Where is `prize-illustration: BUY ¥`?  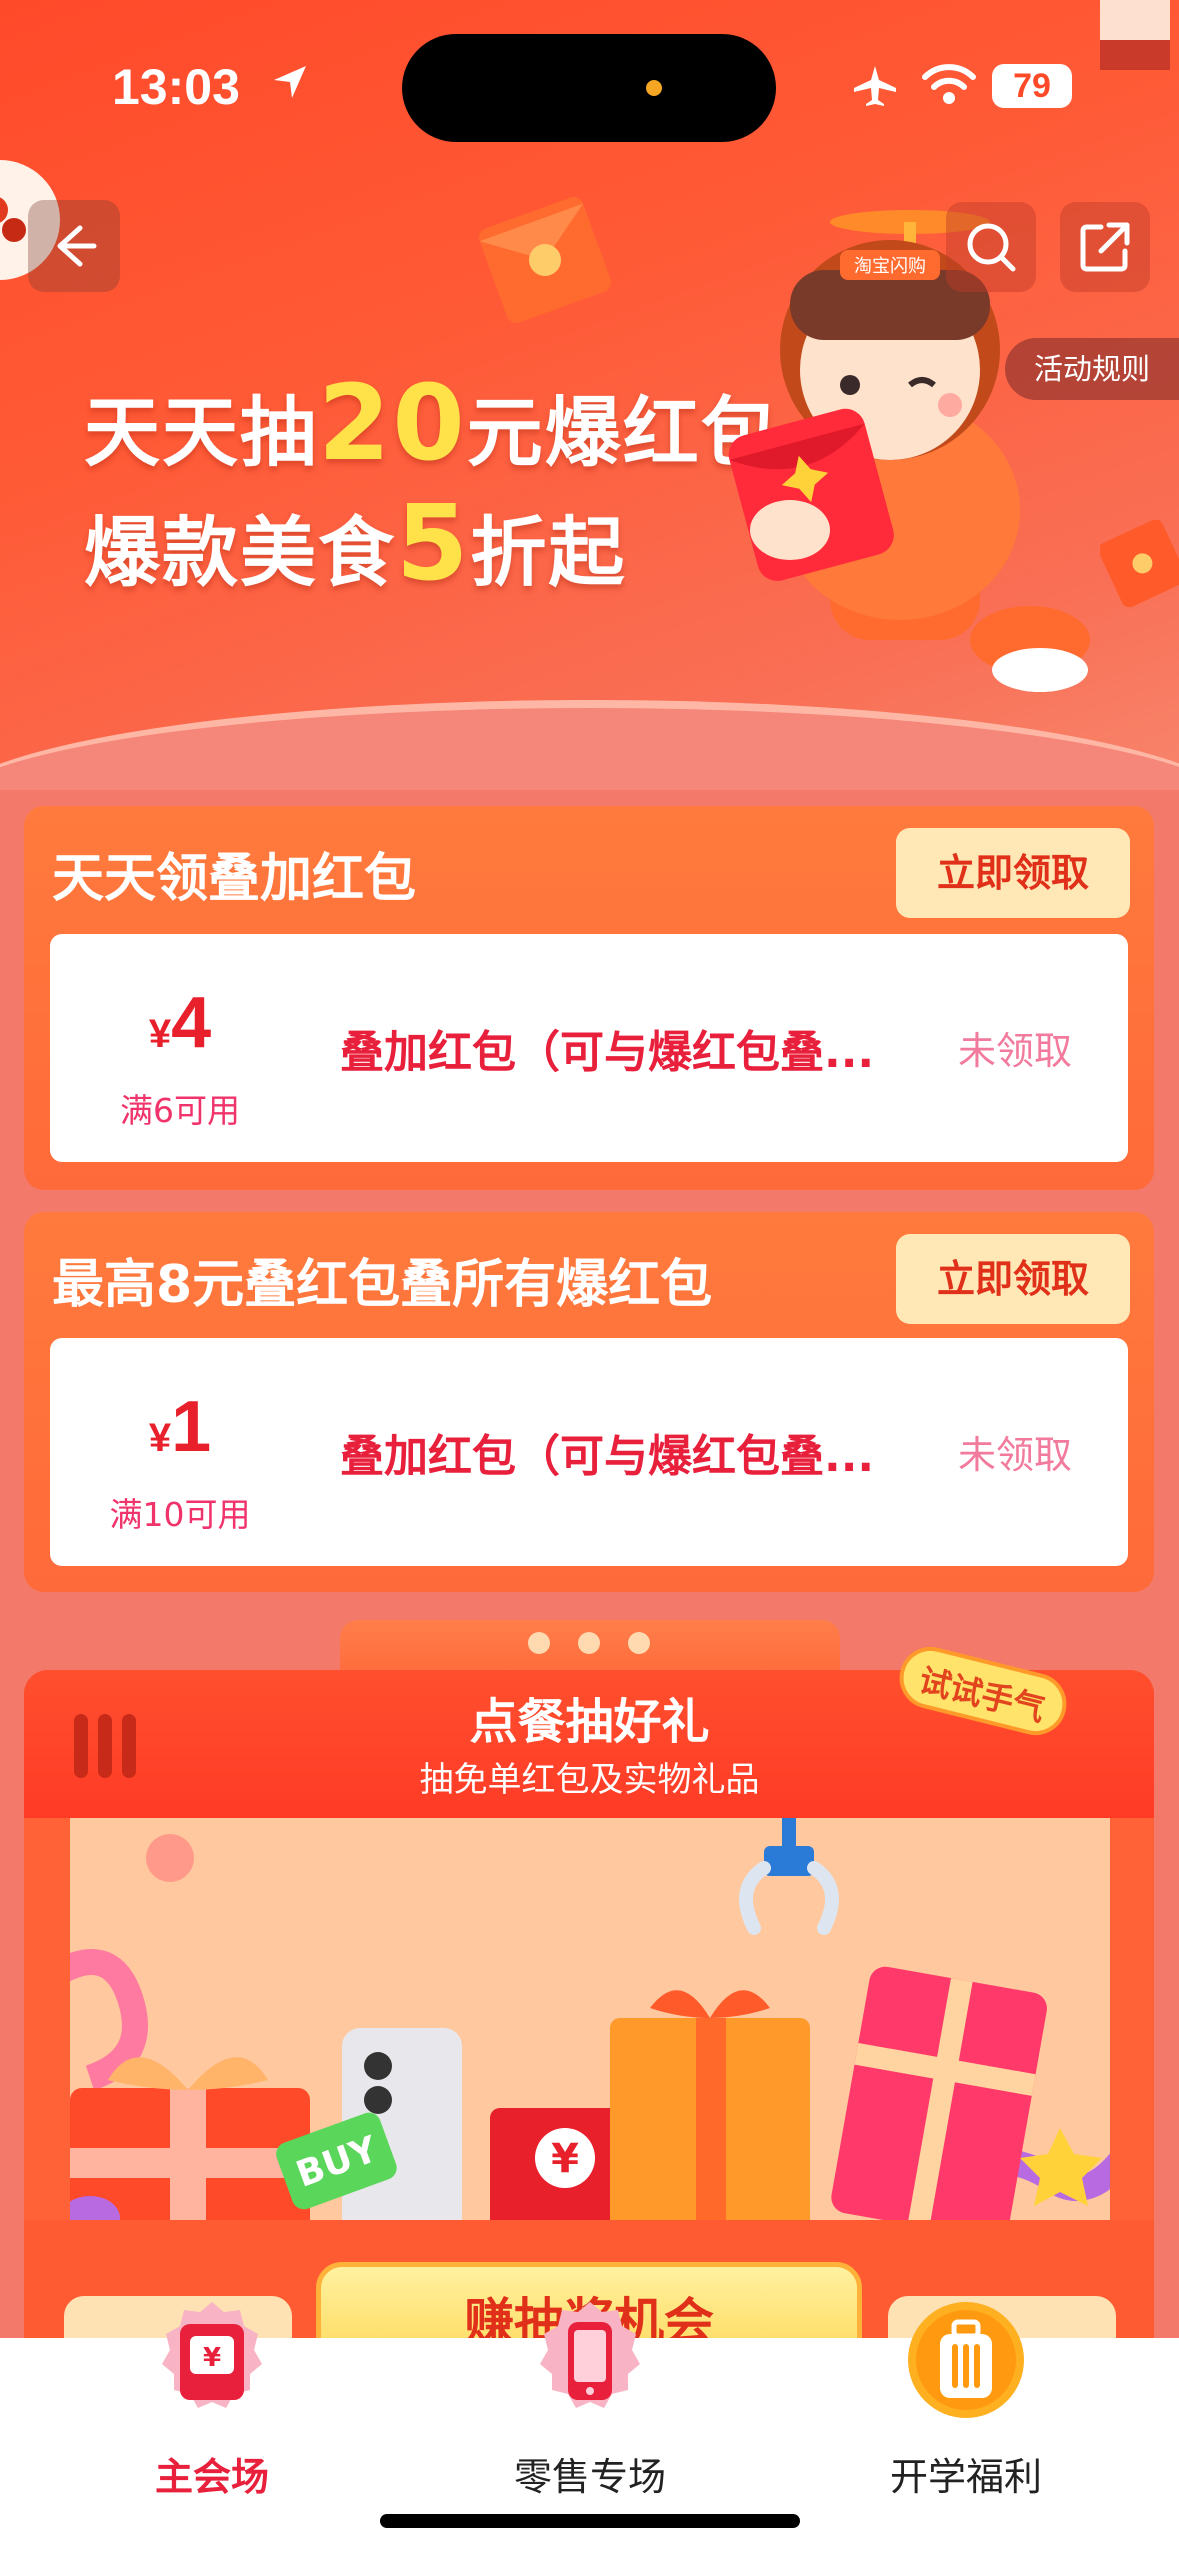 prize-illustration: BUY ¥ is located at coordinates (590, 2028).